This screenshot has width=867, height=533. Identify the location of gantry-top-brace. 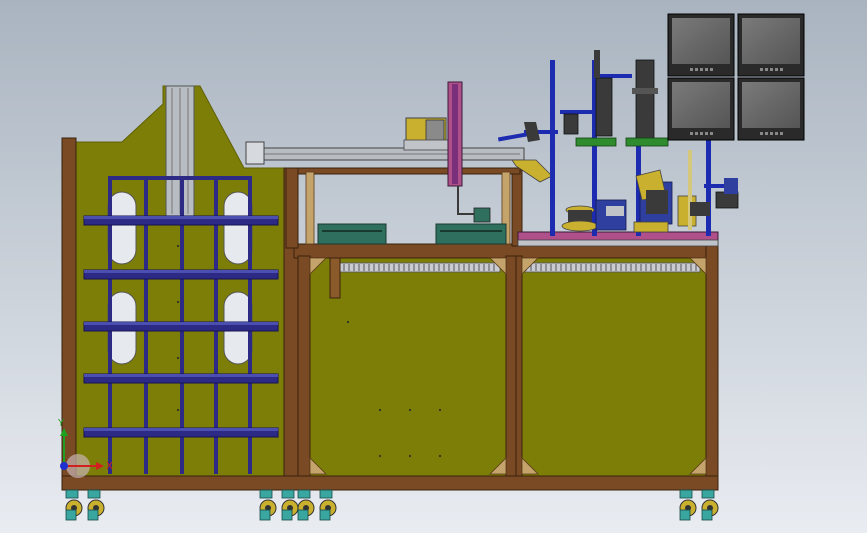
(409, 171).